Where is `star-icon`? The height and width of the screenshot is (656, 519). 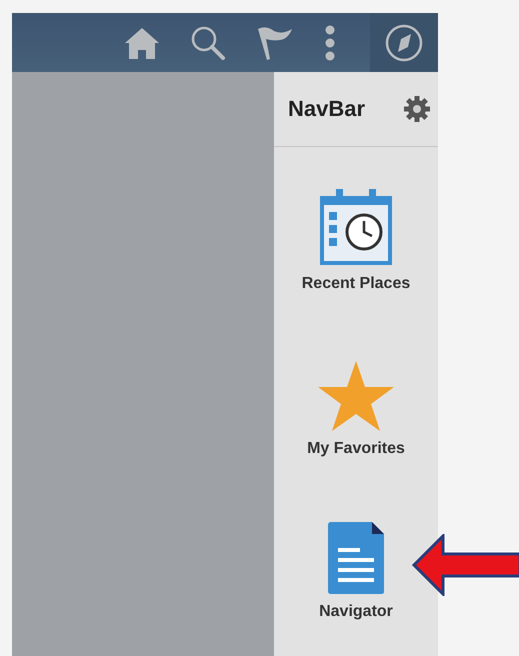
star-icon is located at coordinates (356, 396).